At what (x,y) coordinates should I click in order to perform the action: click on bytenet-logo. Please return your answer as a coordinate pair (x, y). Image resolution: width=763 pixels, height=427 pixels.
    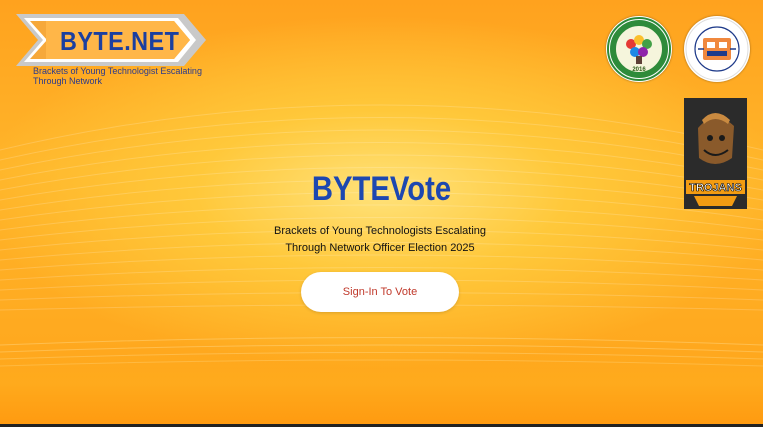
    Looking at the image, I should click on (717, 49).